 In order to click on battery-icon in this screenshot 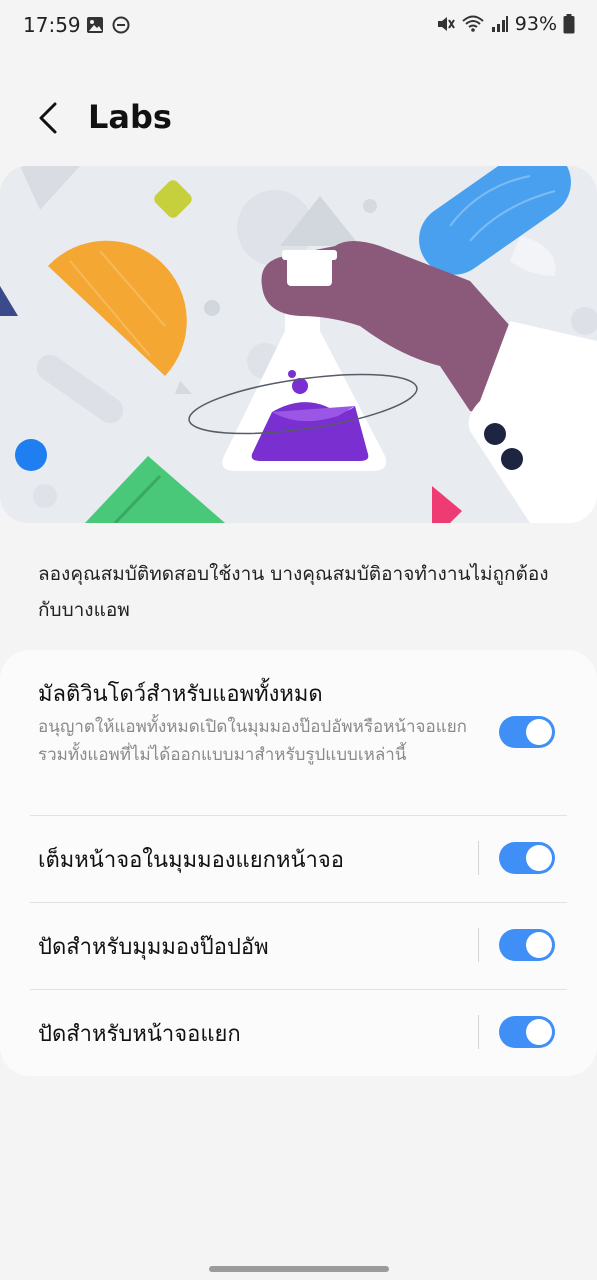, I will do `click(569, 24)`.